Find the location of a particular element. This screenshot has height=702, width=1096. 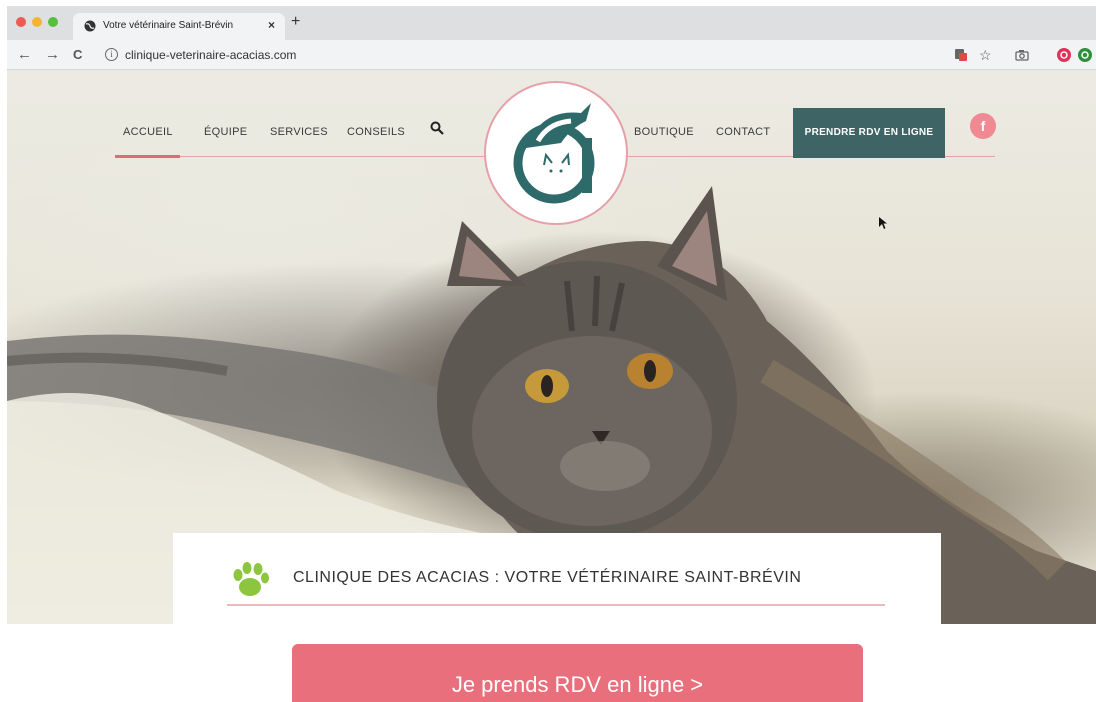

bookmark-star-icon: ☆ is located at coordinates (985, 55).